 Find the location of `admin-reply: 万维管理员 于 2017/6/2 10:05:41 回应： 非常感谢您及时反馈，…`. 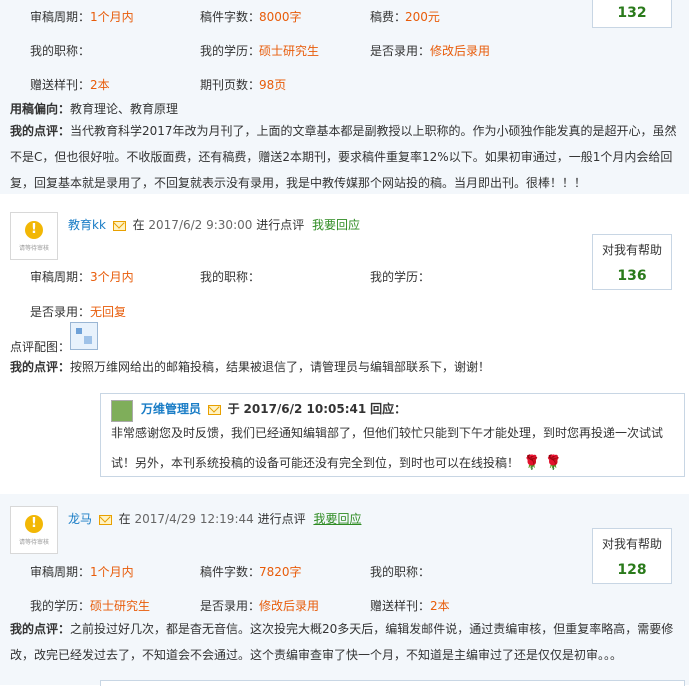

admin-reply: 万维管理员 于 2017/6/2 10:05:41 回应： 非常感谢您及时反馈，… is located at coordinates (392, 435).